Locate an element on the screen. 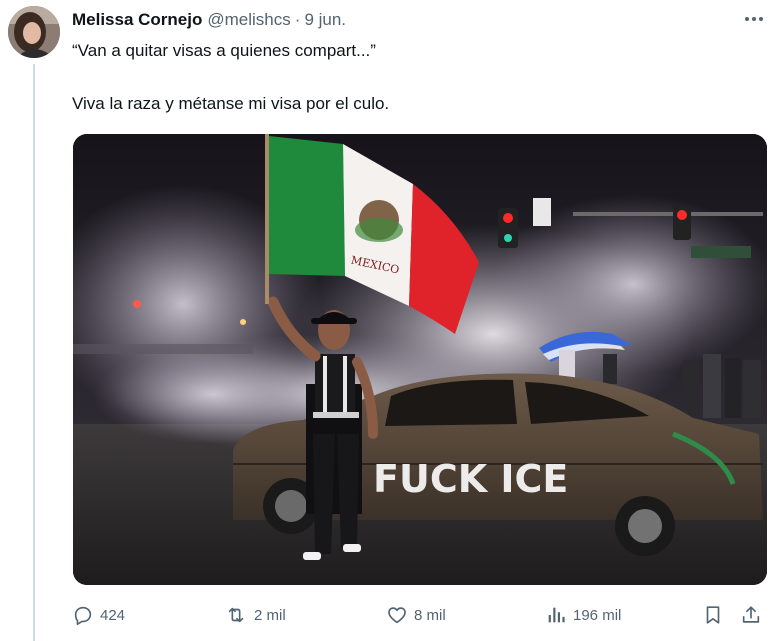 Image resolution: width=780 pixels, height=641 pixels. repost-button: 2 mil is located at coordinates (255, 615).